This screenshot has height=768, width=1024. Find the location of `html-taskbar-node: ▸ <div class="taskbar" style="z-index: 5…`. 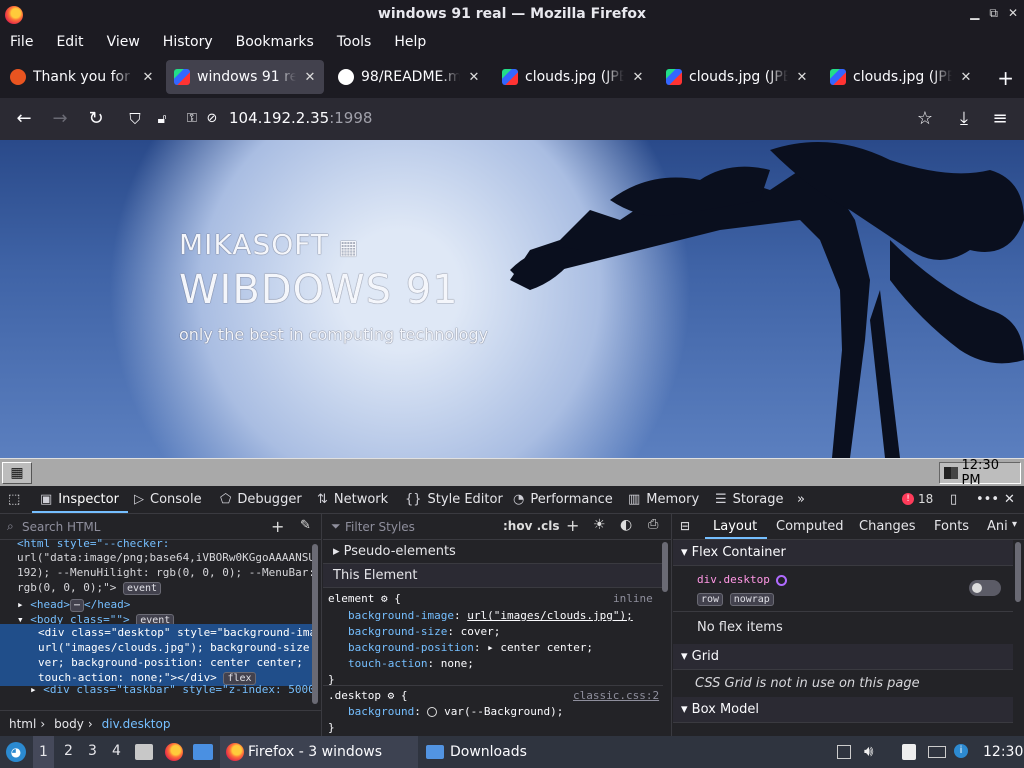

html-taskbar-node: ▸ <div class="taskbar" style="z-index: 5… is located at coordinates (175, 689).